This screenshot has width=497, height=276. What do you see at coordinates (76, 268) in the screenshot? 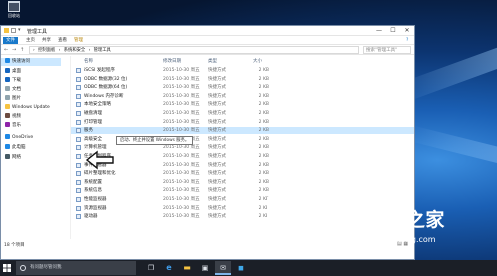
I see `cortana-search-box: 有问题尽管问我` at bounding box center [76, 268].